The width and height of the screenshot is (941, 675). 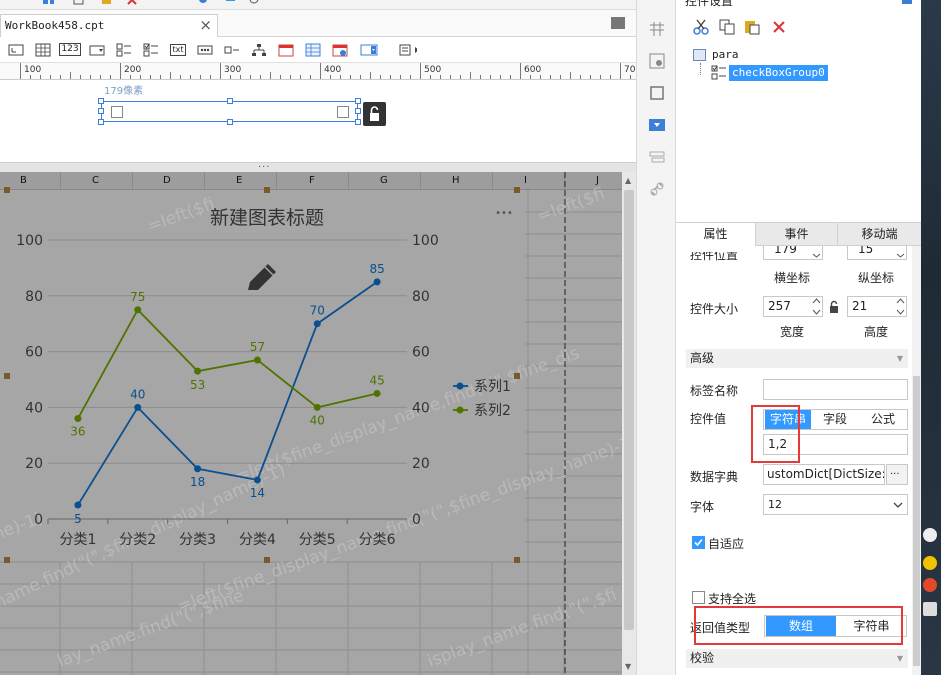 What do you see at coordinates (835, 419) in the screenshot?
I see `value-type-field: 字段` at bounding box center [835, 419].